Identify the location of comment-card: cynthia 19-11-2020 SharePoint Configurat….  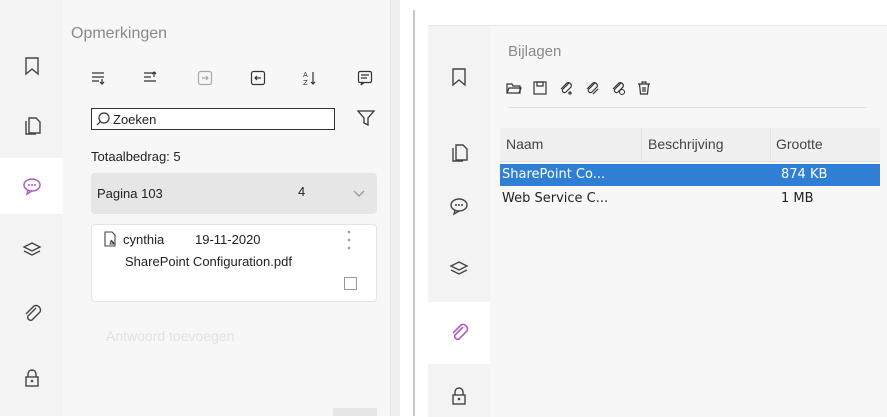
(234, 263).